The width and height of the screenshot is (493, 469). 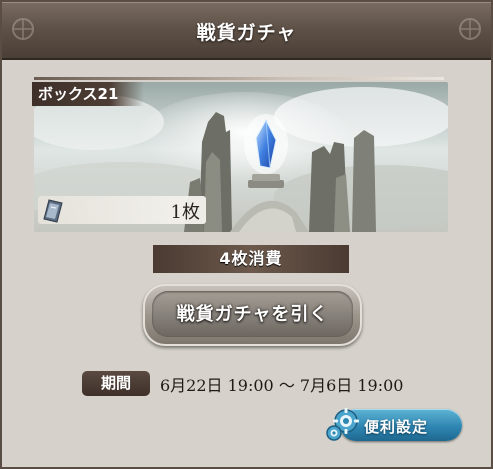 What do you see at coordinates (88, 94) in the screenshot?
I see `box-label: ボックス21` at bounding box center [88, 94].